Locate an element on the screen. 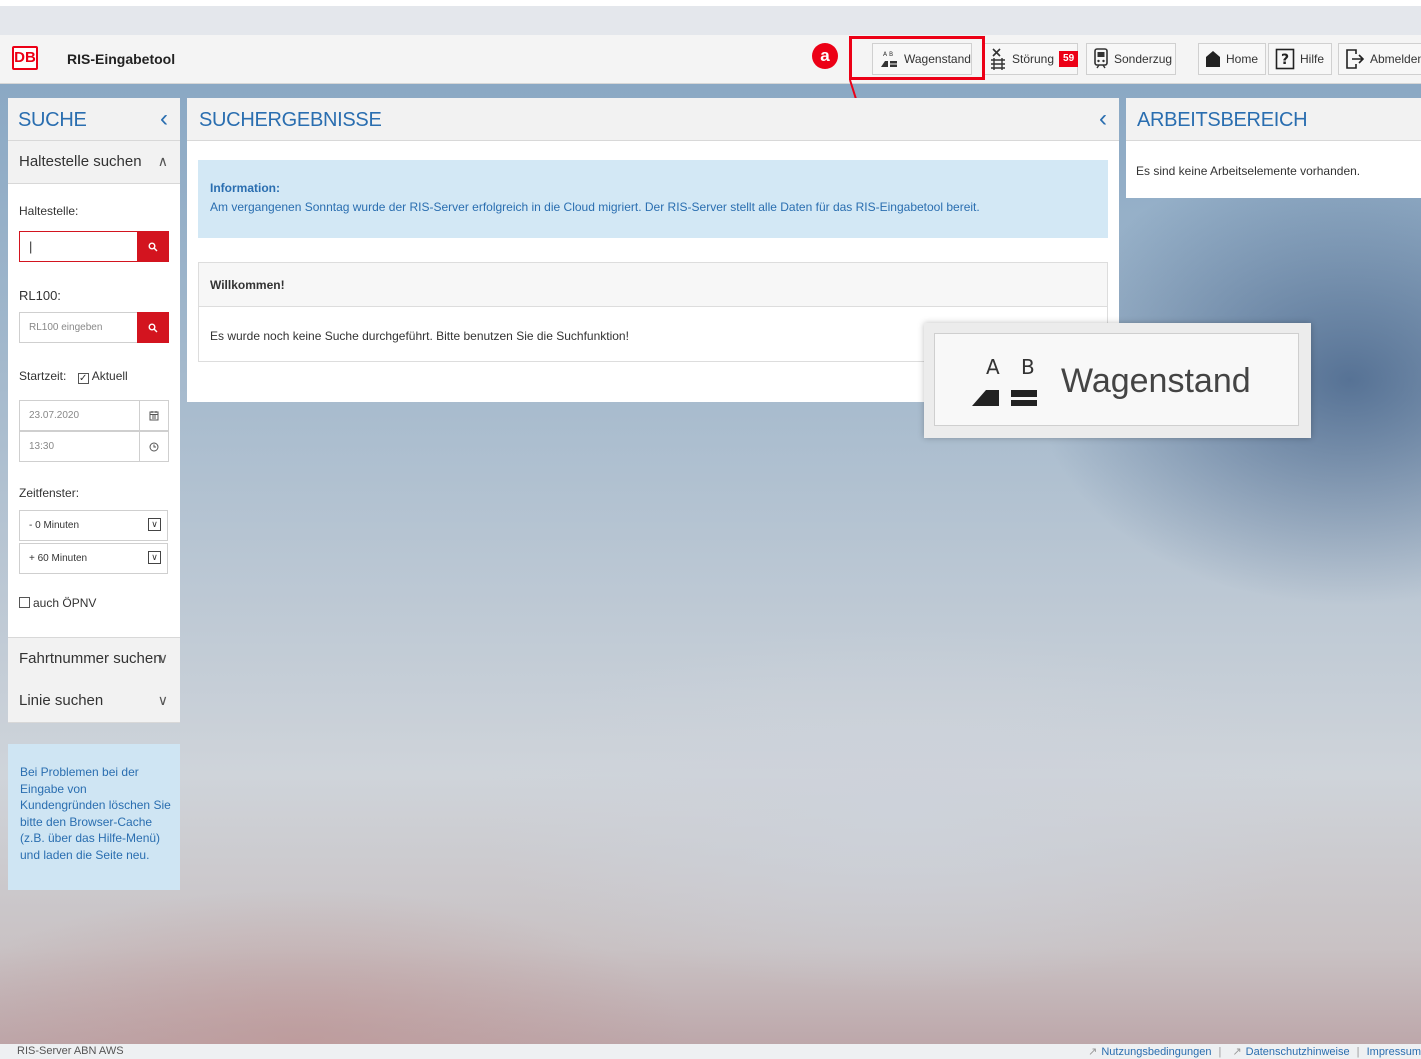 Image resolution: width=1421 pixels, height=1059 pixels. impressum-link: Impressum is located at coordinates (1394, 1052).